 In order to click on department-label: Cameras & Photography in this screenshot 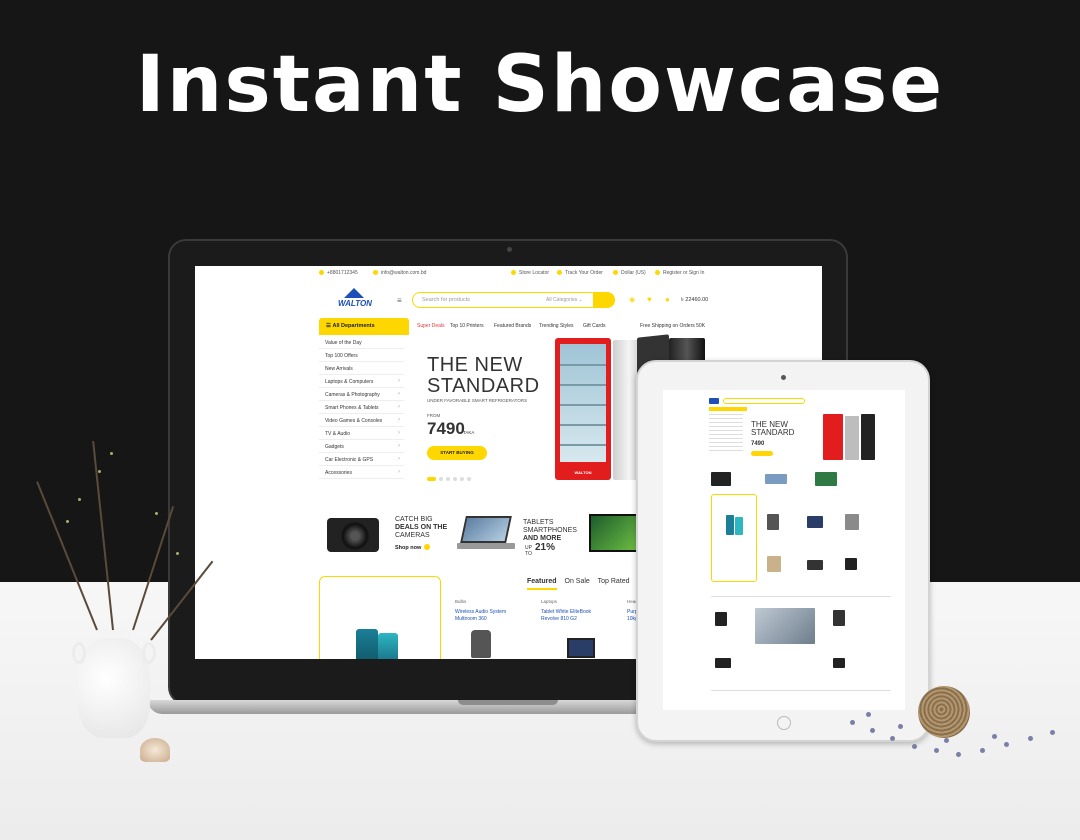, I will do `click(352, 395)`.